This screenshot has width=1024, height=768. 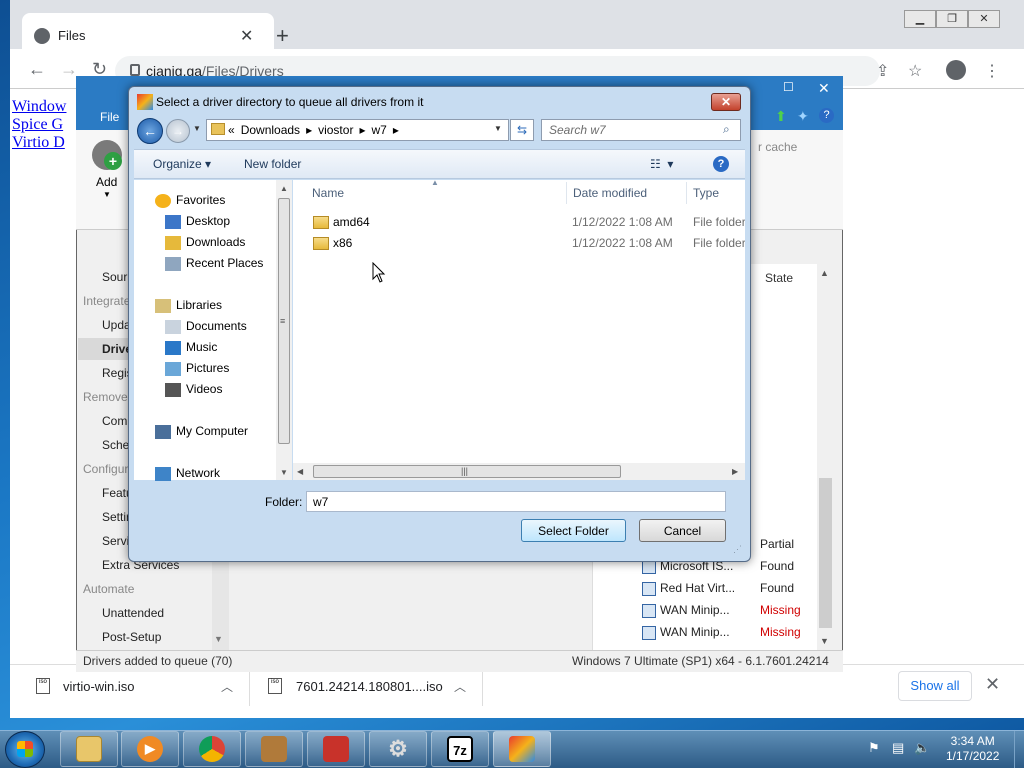 I want to click on column-header-state: State, so click(x=779, y=278).